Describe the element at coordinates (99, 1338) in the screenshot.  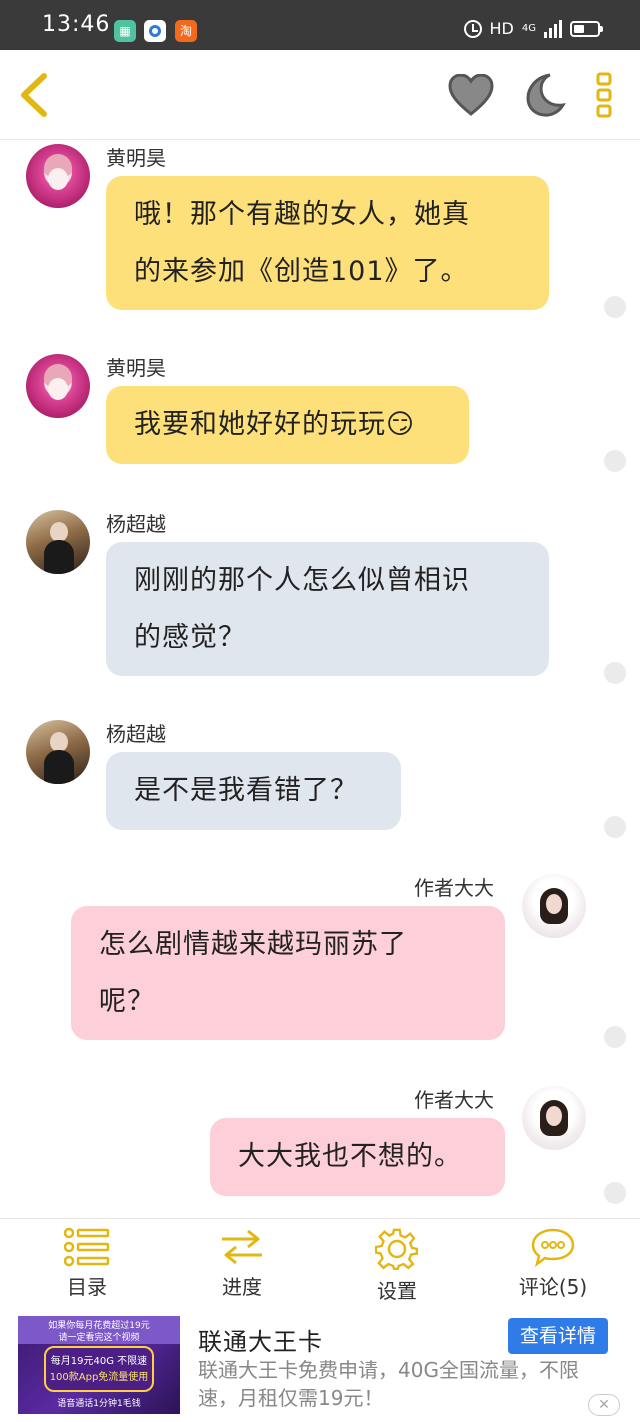
I see `ad-image-text: 请一定看完这个视频` at that location.